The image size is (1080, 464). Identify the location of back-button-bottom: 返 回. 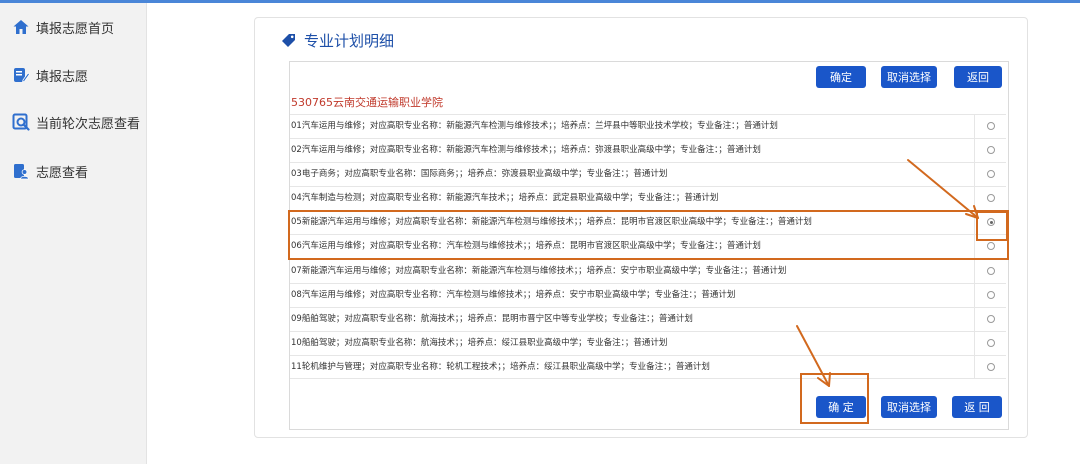
(977, 407).